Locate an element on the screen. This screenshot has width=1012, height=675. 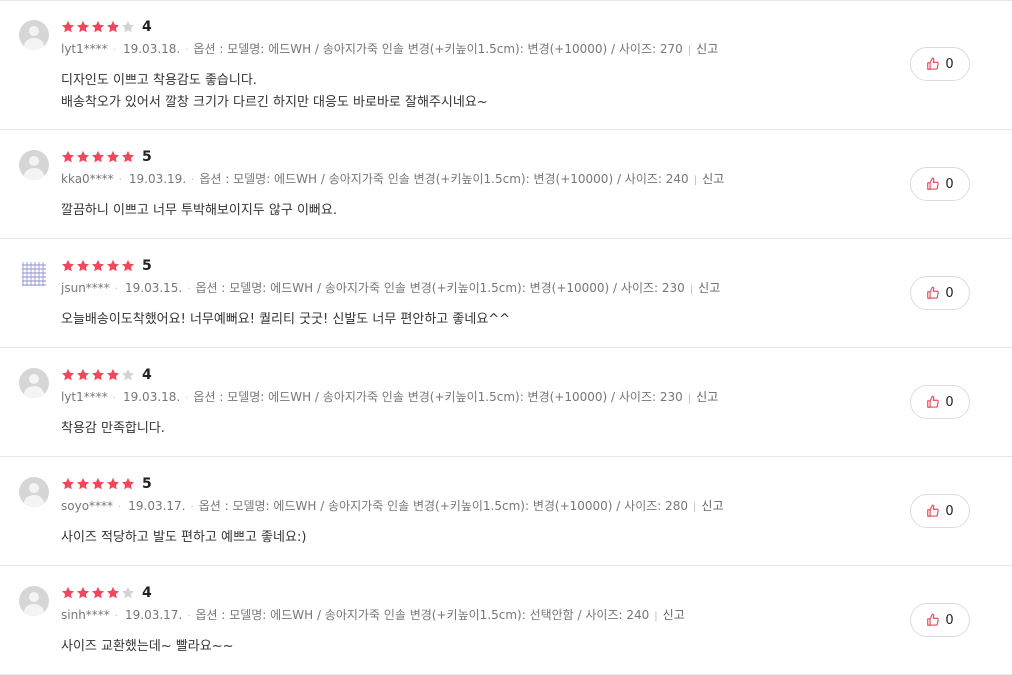
review-text-line: 착용감 만족합니다. is located at coordinates (113, 428).